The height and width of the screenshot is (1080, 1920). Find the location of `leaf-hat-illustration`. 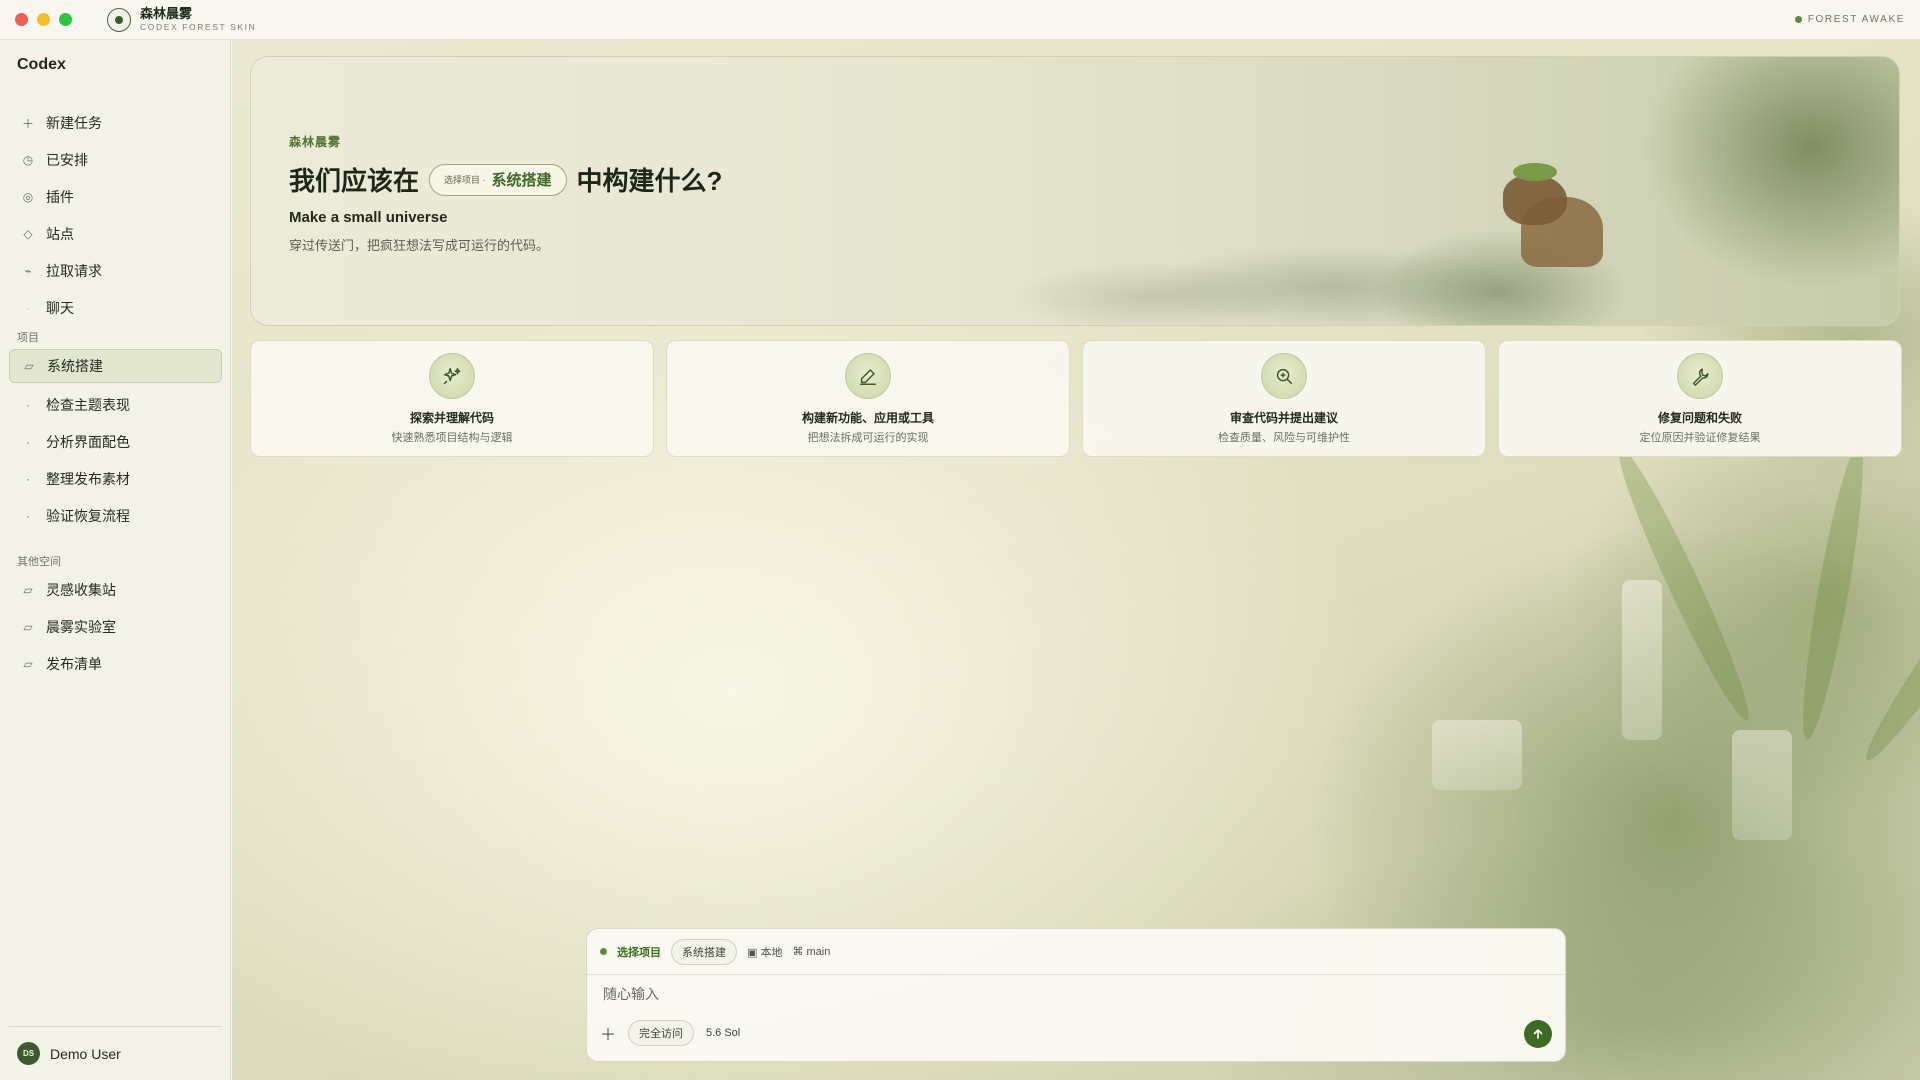

leaf-hat-illustration is located at coordinates (1535, 172).